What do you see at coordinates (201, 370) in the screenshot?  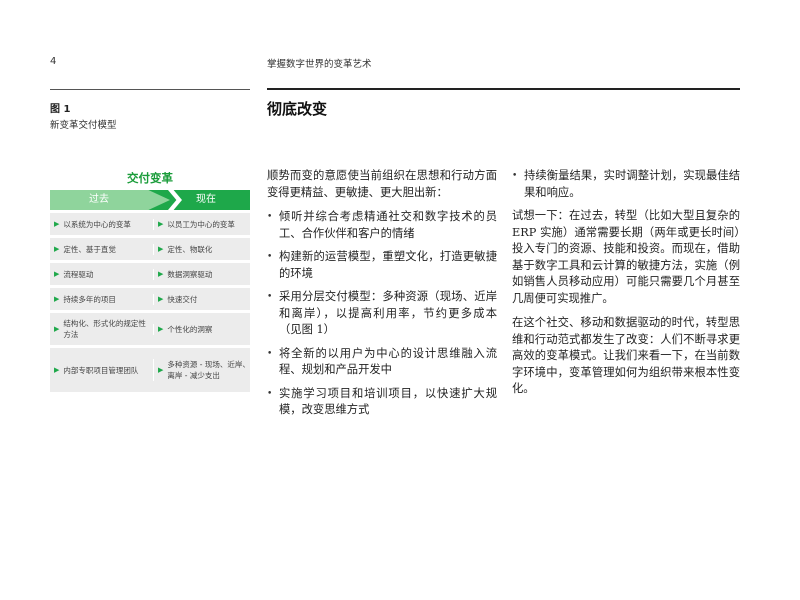 I see `now-cell: ▶ 多种资源 - 现场、近岸、离岸 - 减少支出` at bounding box center [201, 370].